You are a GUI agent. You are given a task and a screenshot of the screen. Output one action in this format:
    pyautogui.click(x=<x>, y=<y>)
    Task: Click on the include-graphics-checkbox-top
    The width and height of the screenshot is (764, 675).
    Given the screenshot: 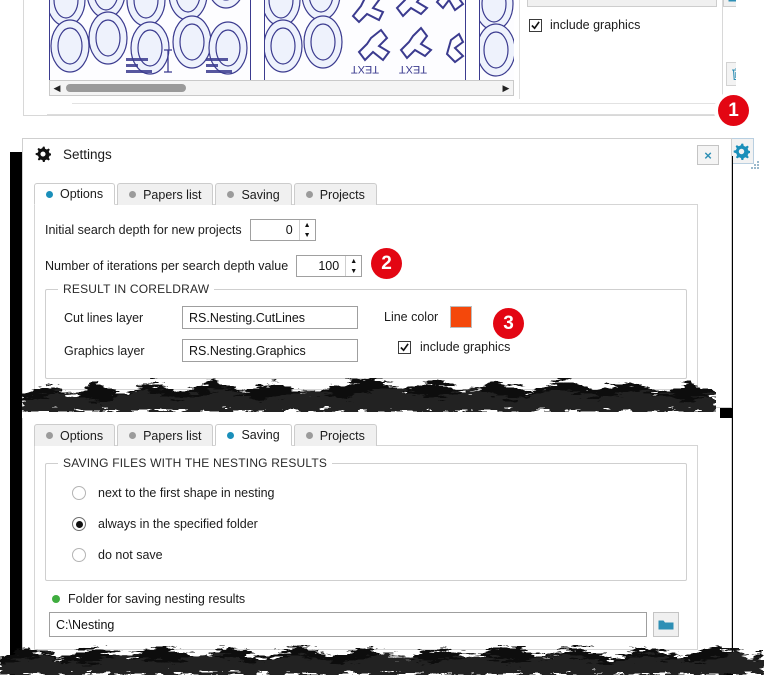 What is the action you would take?
    pyautogui.click(x=535, y=25)
    